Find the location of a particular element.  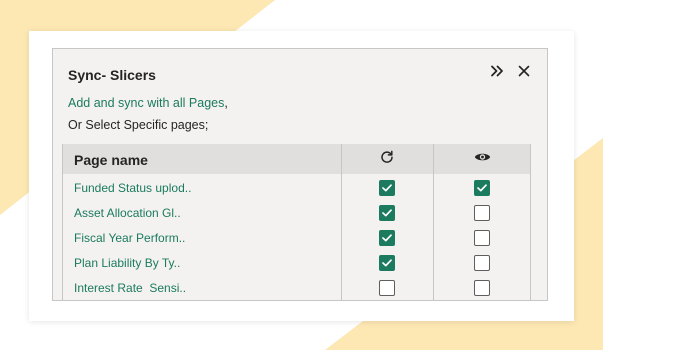

column-header-visible is located at coordinates (482, 159).